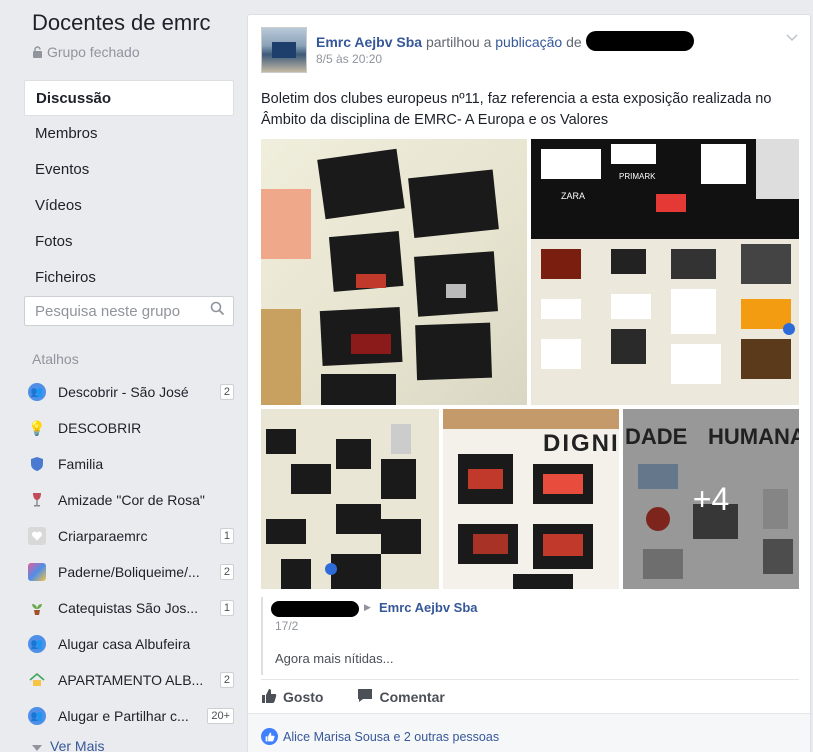 The width and height of the screenshot is (813, 752). Describe the element at coordinates (262, 636) in the screenshot. I see `quote-line` at that location.